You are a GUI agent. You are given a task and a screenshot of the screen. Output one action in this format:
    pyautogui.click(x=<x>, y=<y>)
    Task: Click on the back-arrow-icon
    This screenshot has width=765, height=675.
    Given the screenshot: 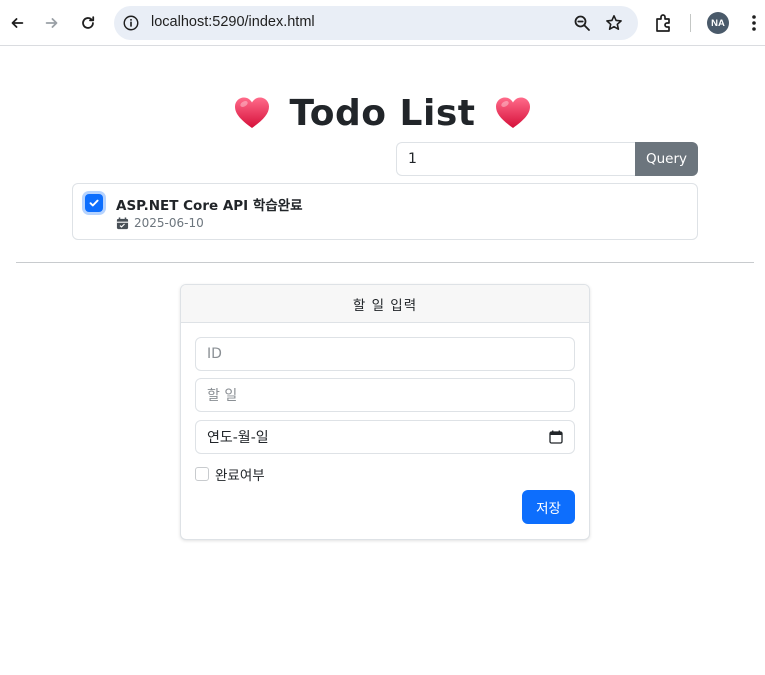 What is the action you would take?
    pyautogui.click(x=17, y=23)
    